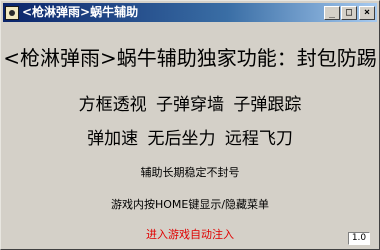  I want to click on headline-text: <枪淋弹雨>蜗牛辅助独家功能：封包防踢, so click(190, 58).